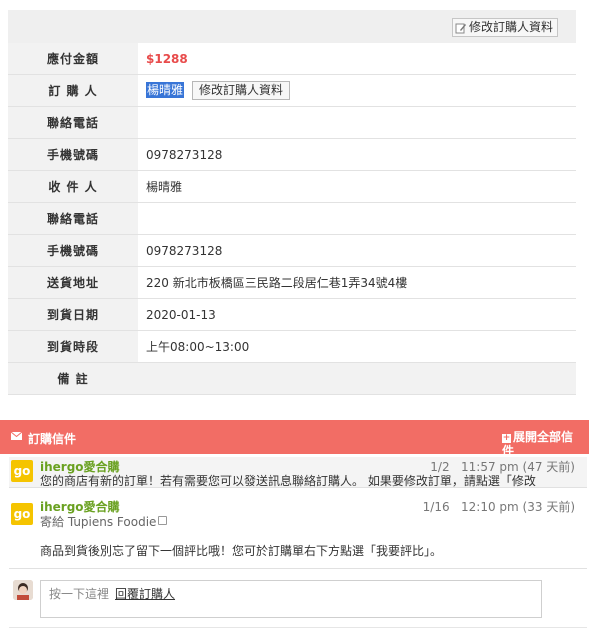 This screenshot has height=633, width=596. Describe the element at coordinates (357, 314) in the screenshot. I see `delivery-date: 2020-01-13` at that location.